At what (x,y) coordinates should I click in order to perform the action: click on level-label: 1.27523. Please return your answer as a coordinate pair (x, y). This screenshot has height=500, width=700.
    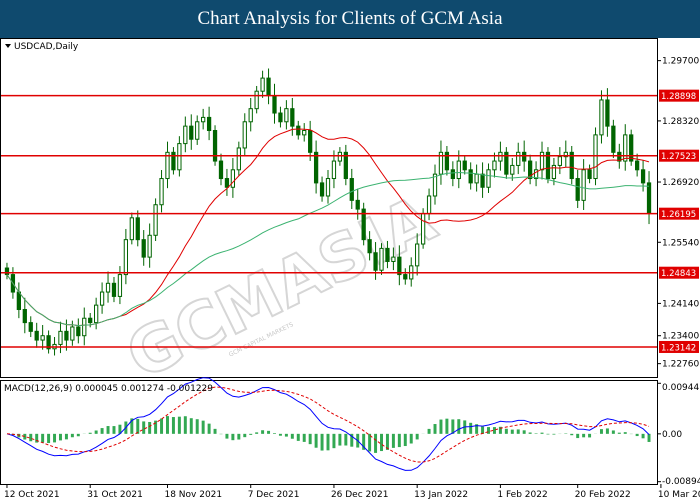
    Looking at the image, I should click on (678, 157).